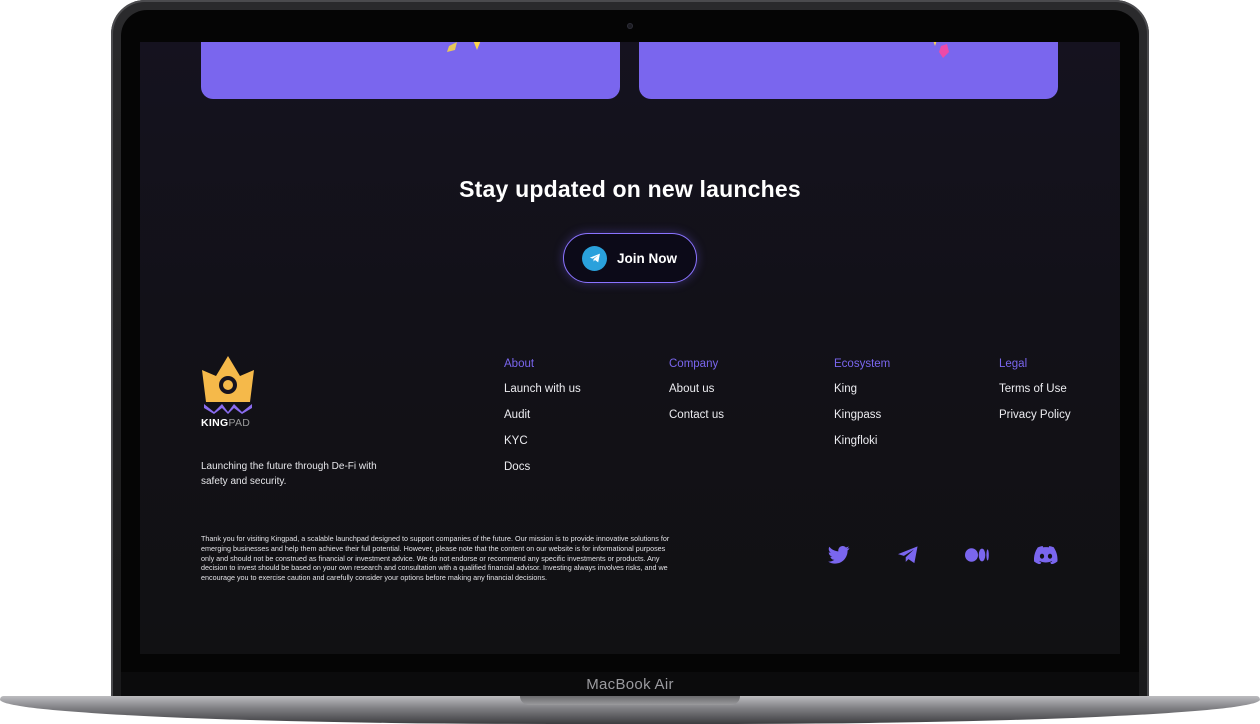 The height and width of the screenshot is (724, 1260). What do you see at coordinates (977, 555) in the screenshot?
I see `medium-icon` at bounding box center [977, 555].